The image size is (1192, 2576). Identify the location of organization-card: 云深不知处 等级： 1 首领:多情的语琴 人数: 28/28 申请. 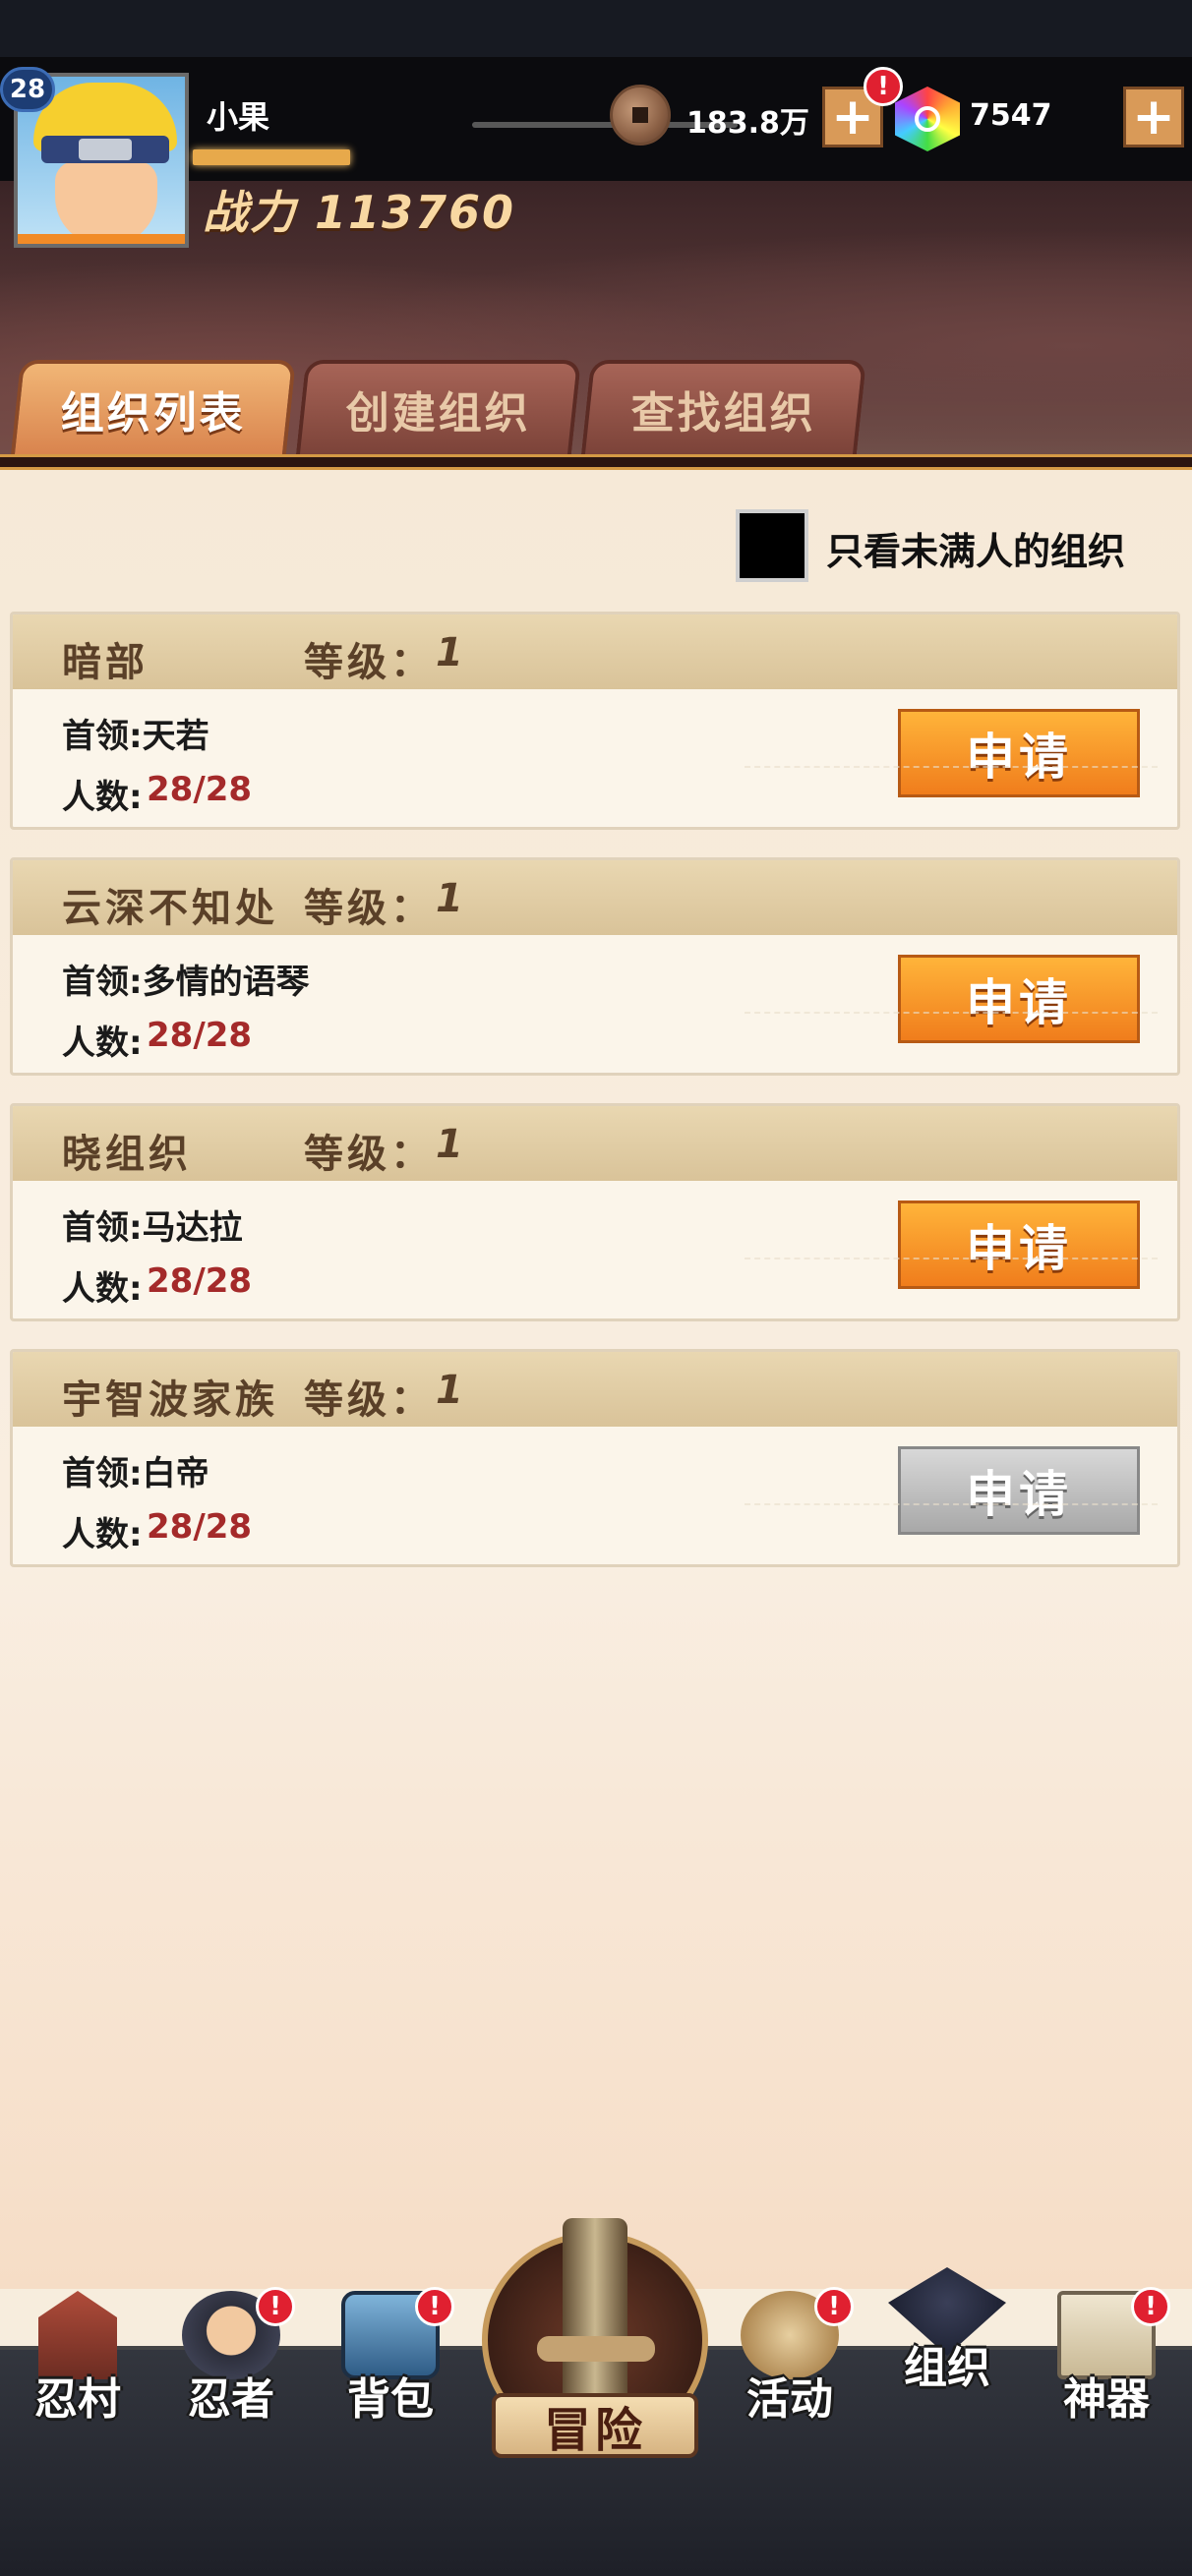
(595, 966).